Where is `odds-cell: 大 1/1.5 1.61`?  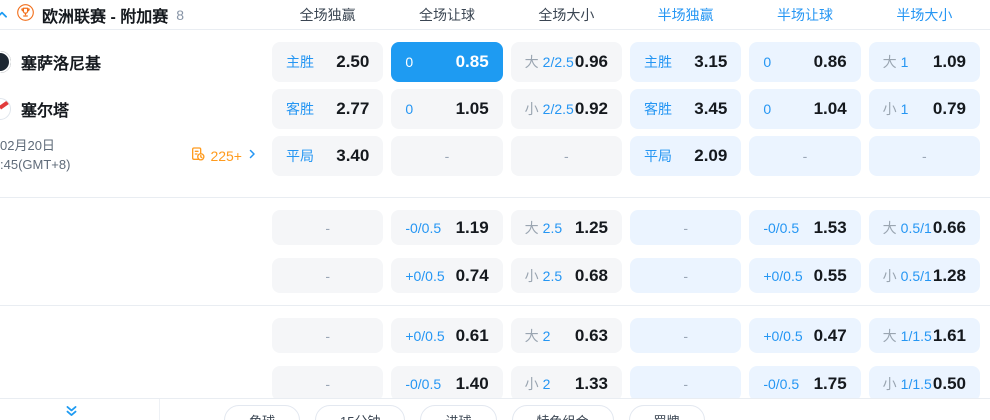
odds-cell: 大 1/1.5 1.61 is located at coordinates (924, 335).